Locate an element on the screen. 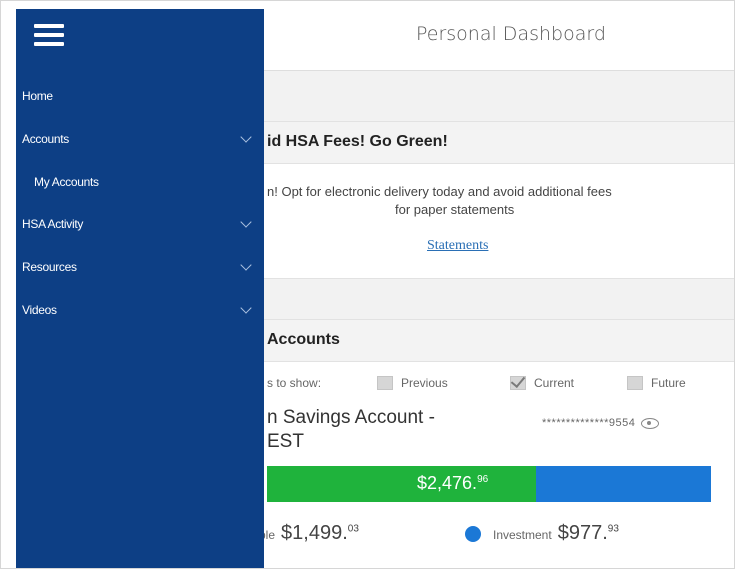 This screenshot has height=569, width=735. nav-item-label: My Accounts is located at coordinates (66, 182).